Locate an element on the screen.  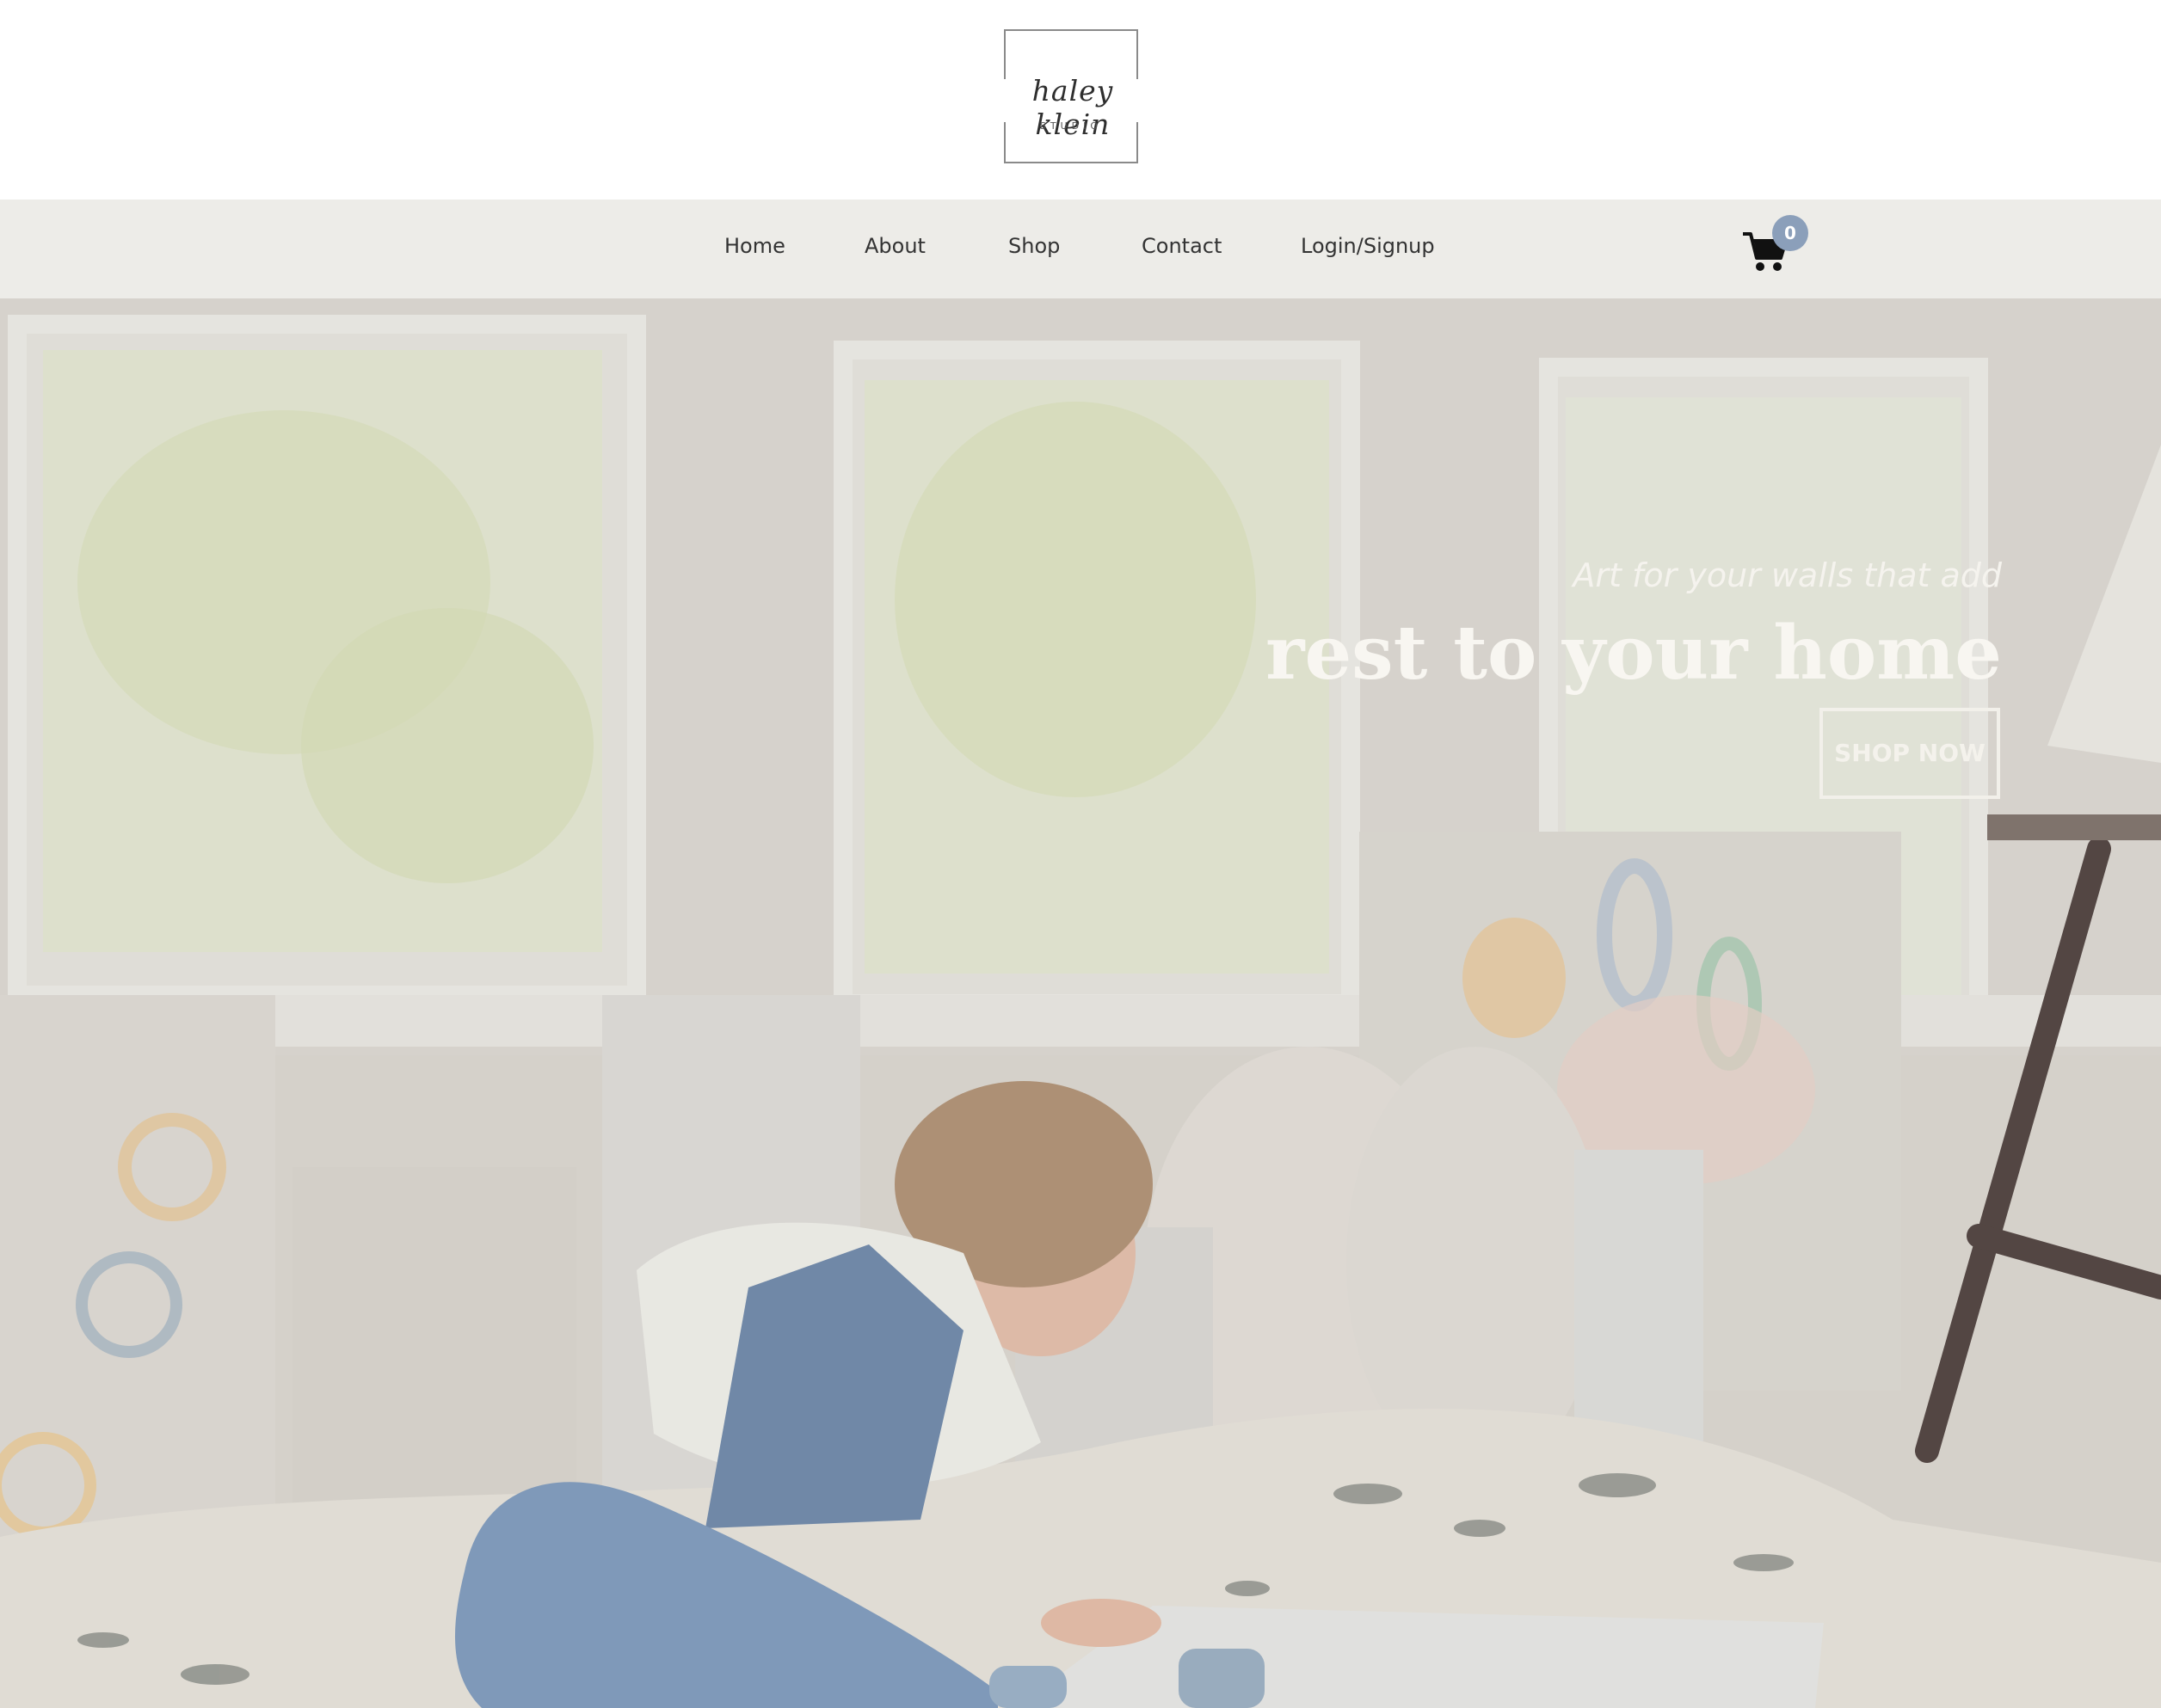
logo-studio-text: STUDIO is located at coordinates (1071, 126).